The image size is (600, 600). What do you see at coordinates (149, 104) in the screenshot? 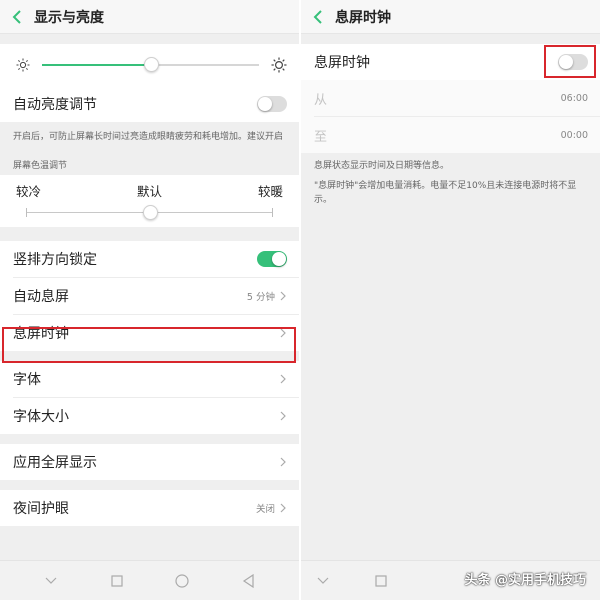
I see `auto-brightness-row: 自动亮度调节` at bounding box center [149, 104].